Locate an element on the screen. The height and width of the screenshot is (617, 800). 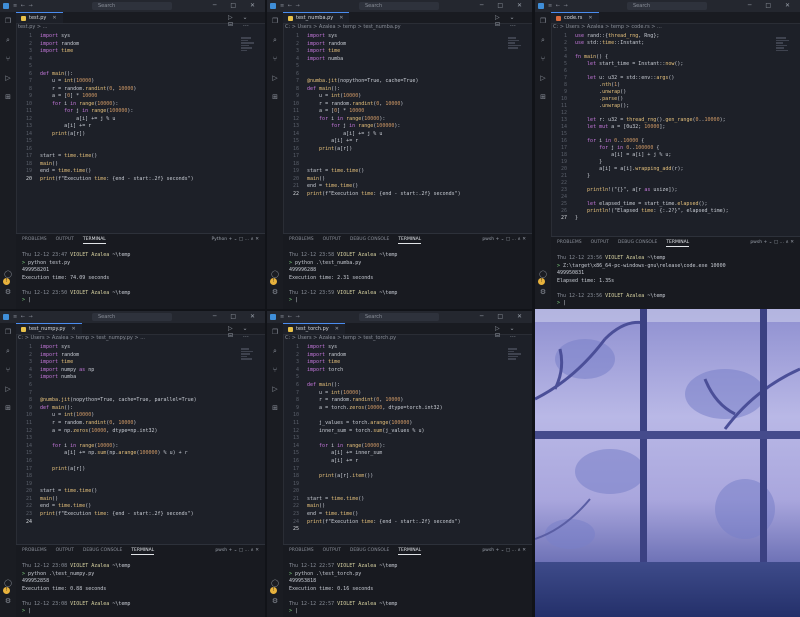
code-line: 4 import torch is located at coordinates (392, 371).